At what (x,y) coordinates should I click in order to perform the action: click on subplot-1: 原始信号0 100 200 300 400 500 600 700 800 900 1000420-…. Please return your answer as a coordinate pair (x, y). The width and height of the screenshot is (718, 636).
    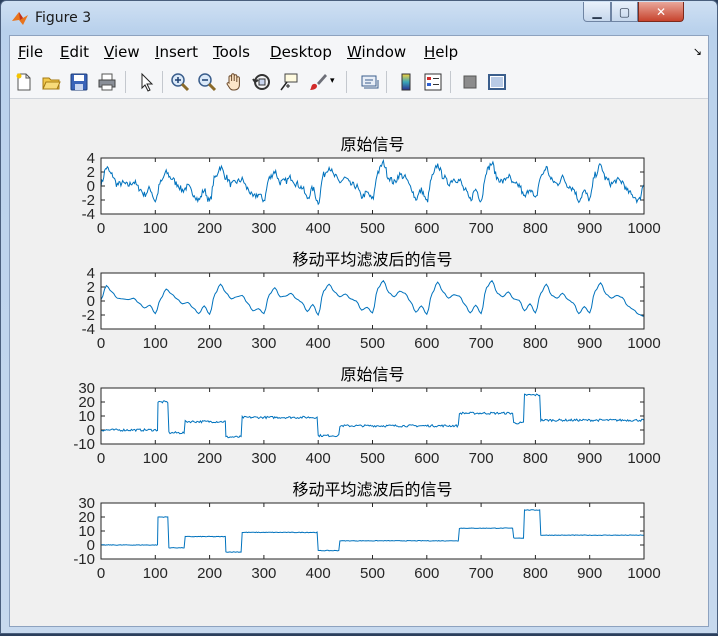
    Looking at the image, I should click on (371, 186).